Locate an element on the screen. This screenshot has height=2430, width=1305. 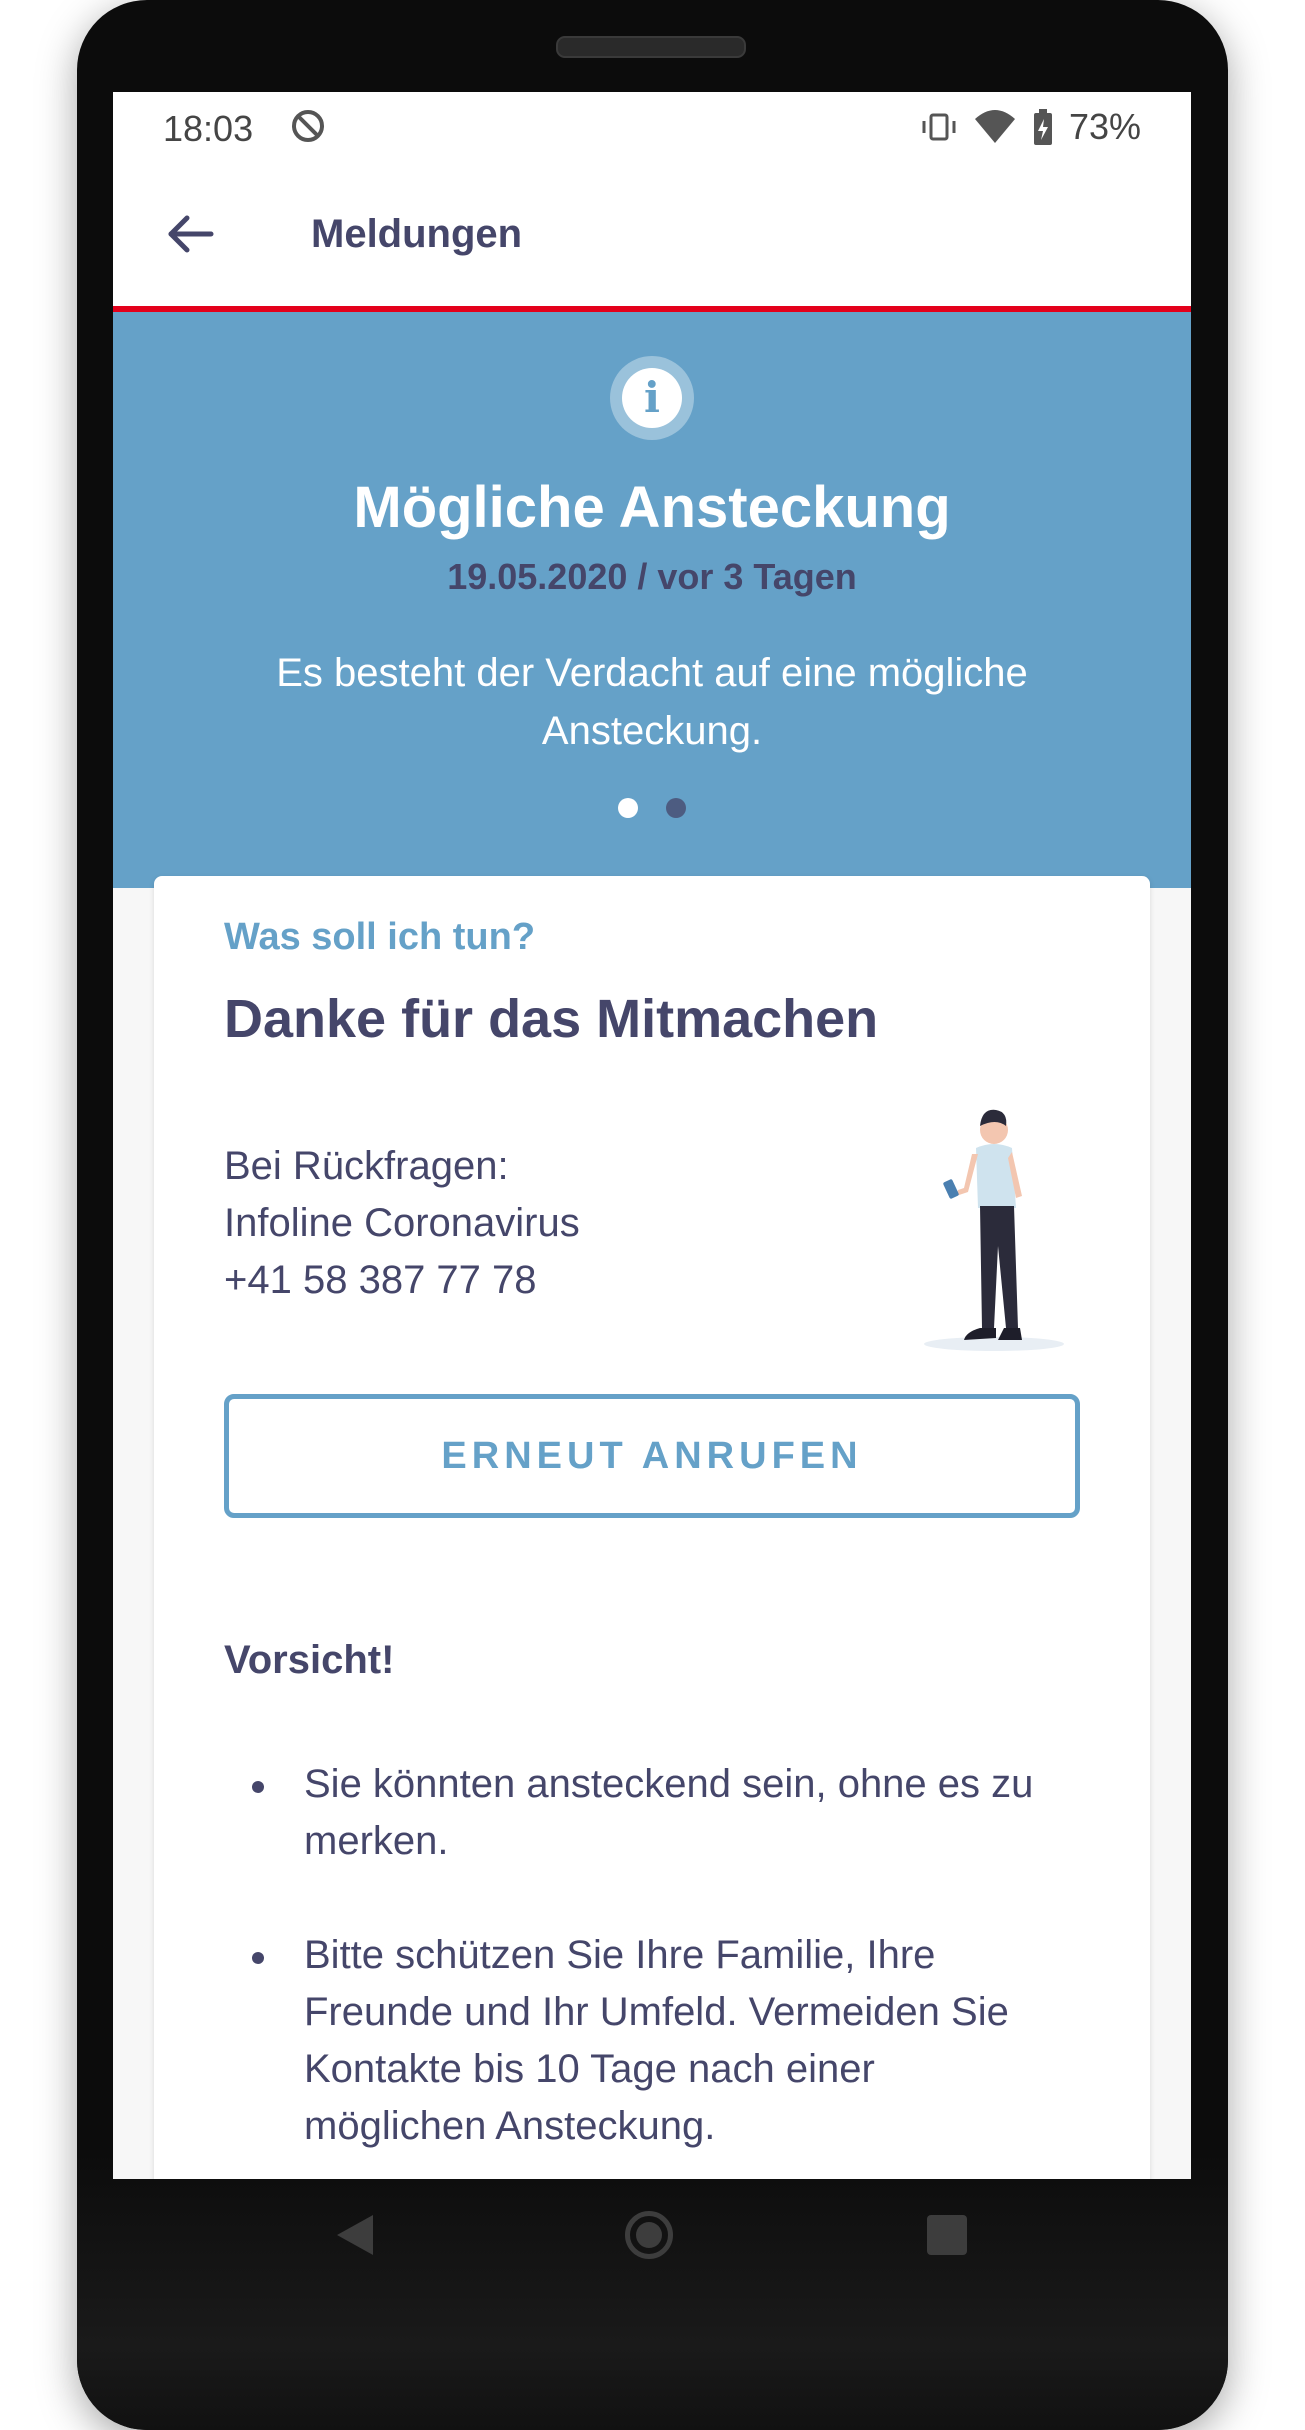
battery-percent: 73% is located at coordinates (1104, 126).